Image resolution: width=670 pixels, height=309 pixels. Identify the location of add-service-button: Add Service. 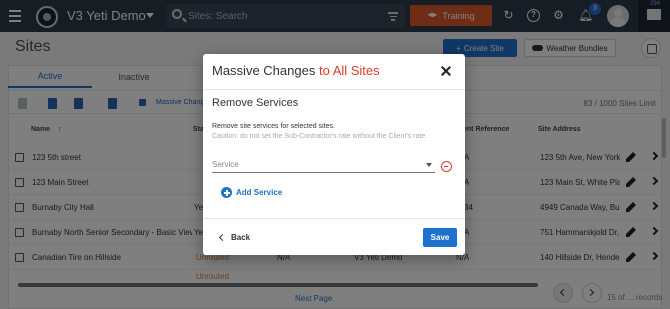
(251, 192).